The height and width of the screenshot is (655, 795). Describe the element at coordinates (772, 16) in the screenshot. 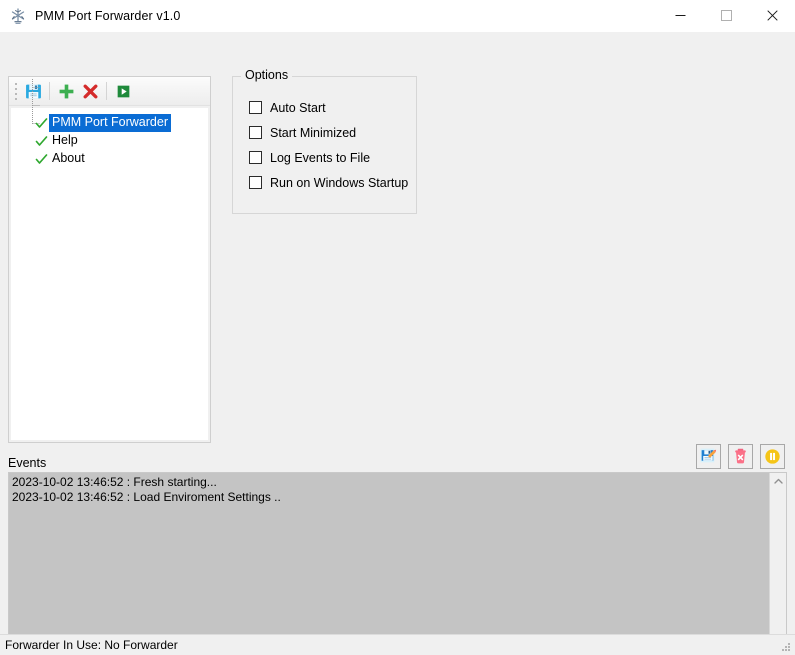

I see `close-button` at that location.